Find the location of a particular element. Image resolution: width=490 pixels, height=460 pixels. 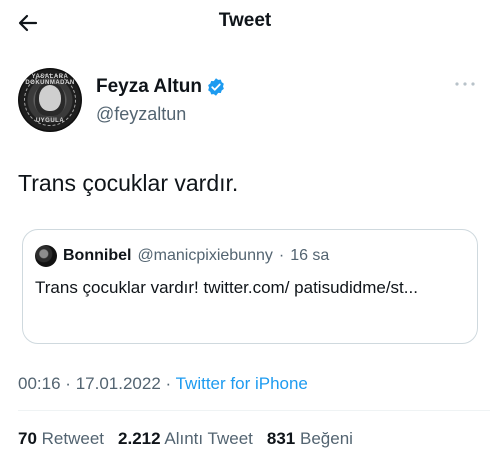

author-handle: @feyzaltun is located at coordinates (141, 114).